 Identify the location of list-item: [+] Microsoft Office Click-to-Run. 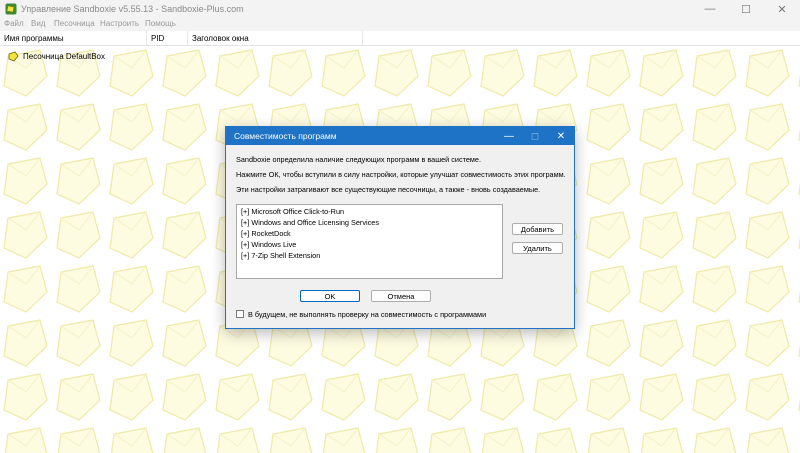
(292, 211).